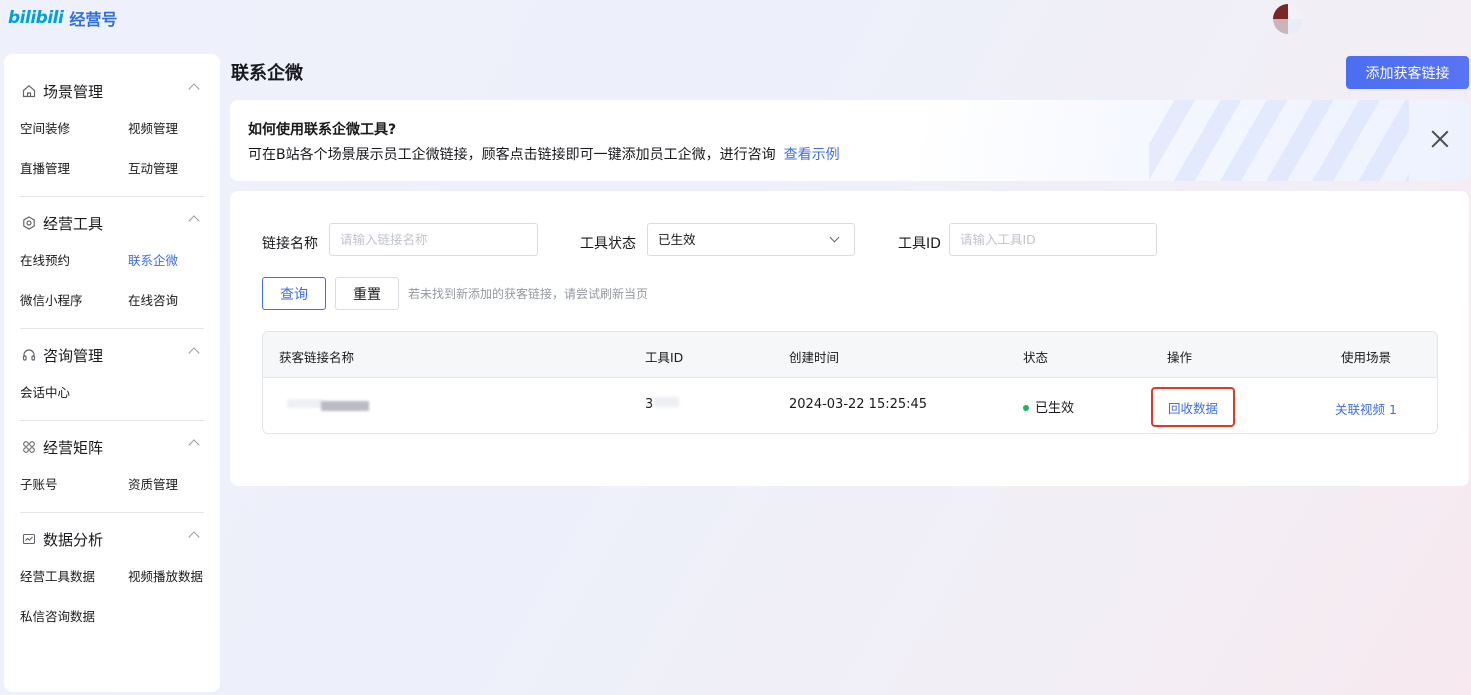 This screenshot has height=695, width=1471. What do you see at coordinates (74, 577) in the screenshot?
I see `sidebar-item-tool-data: 经营工具数据` at bounding box center [74, 577].